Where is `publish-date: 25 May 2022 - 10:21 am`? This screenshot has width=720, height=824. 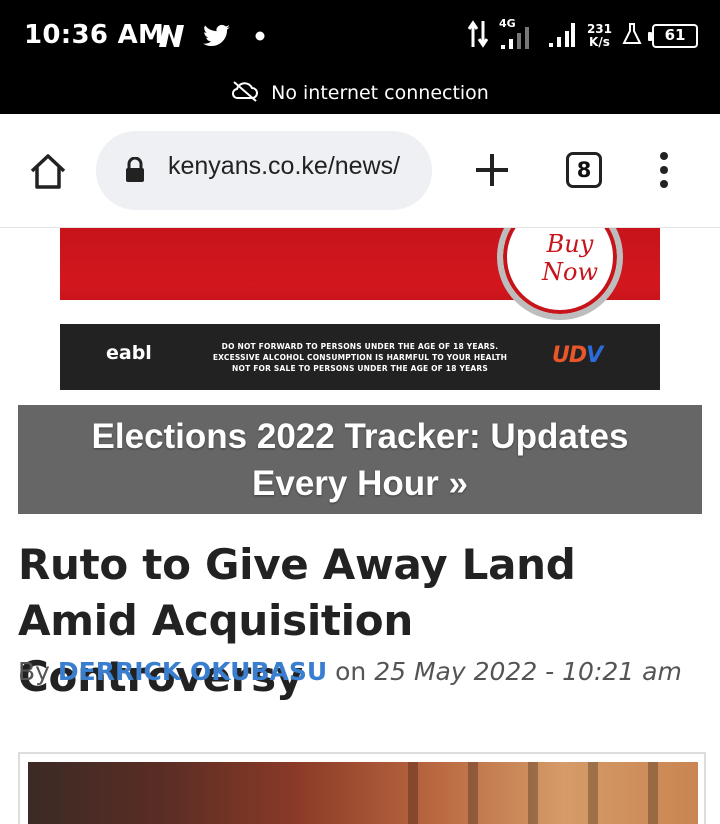 publish-date: 25 May 2022 - 10:21 am is located at coordinates (528, 671).